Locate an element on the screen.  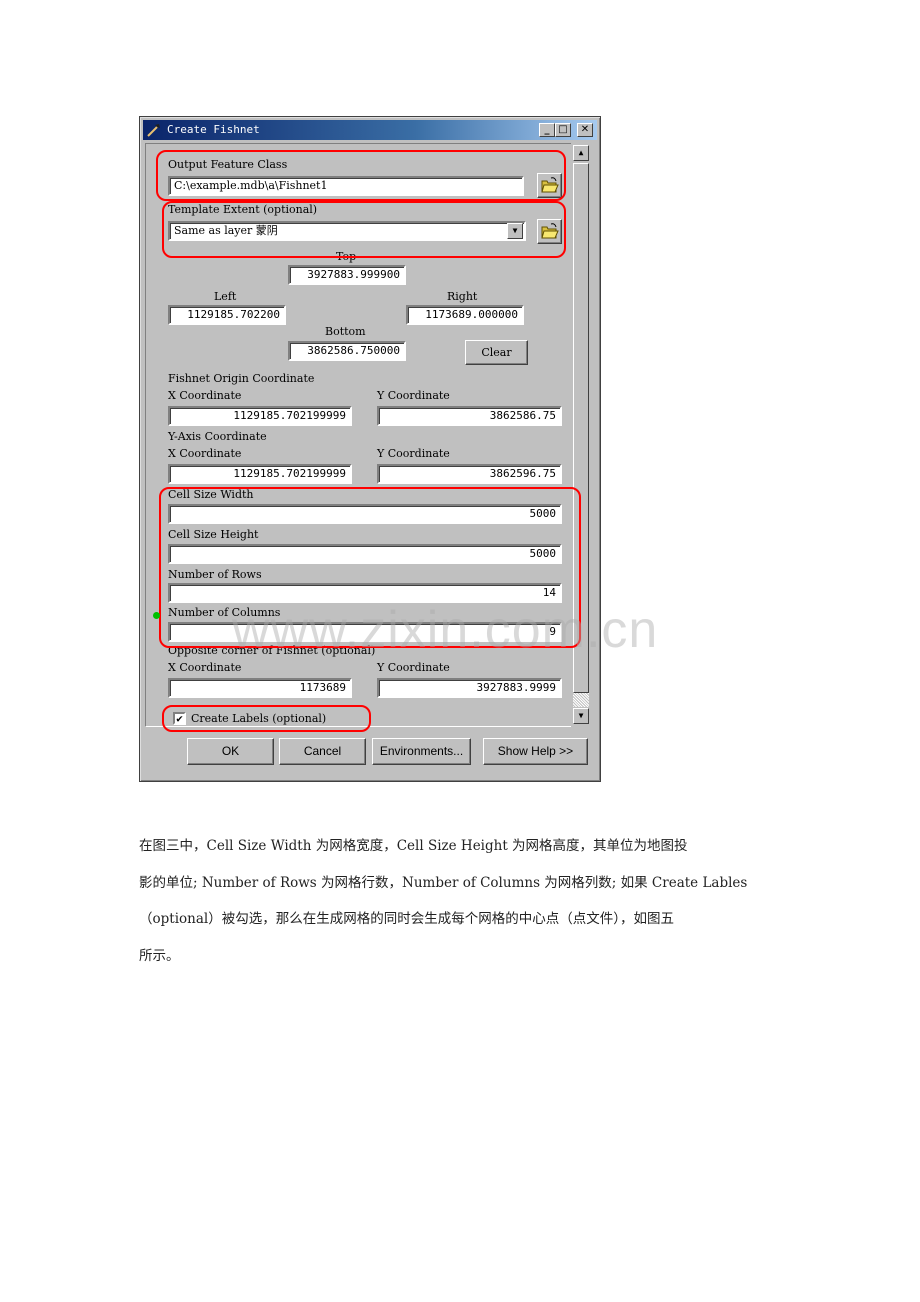
arrow-up-icon: ▲ is located at coordinates (581, 152).